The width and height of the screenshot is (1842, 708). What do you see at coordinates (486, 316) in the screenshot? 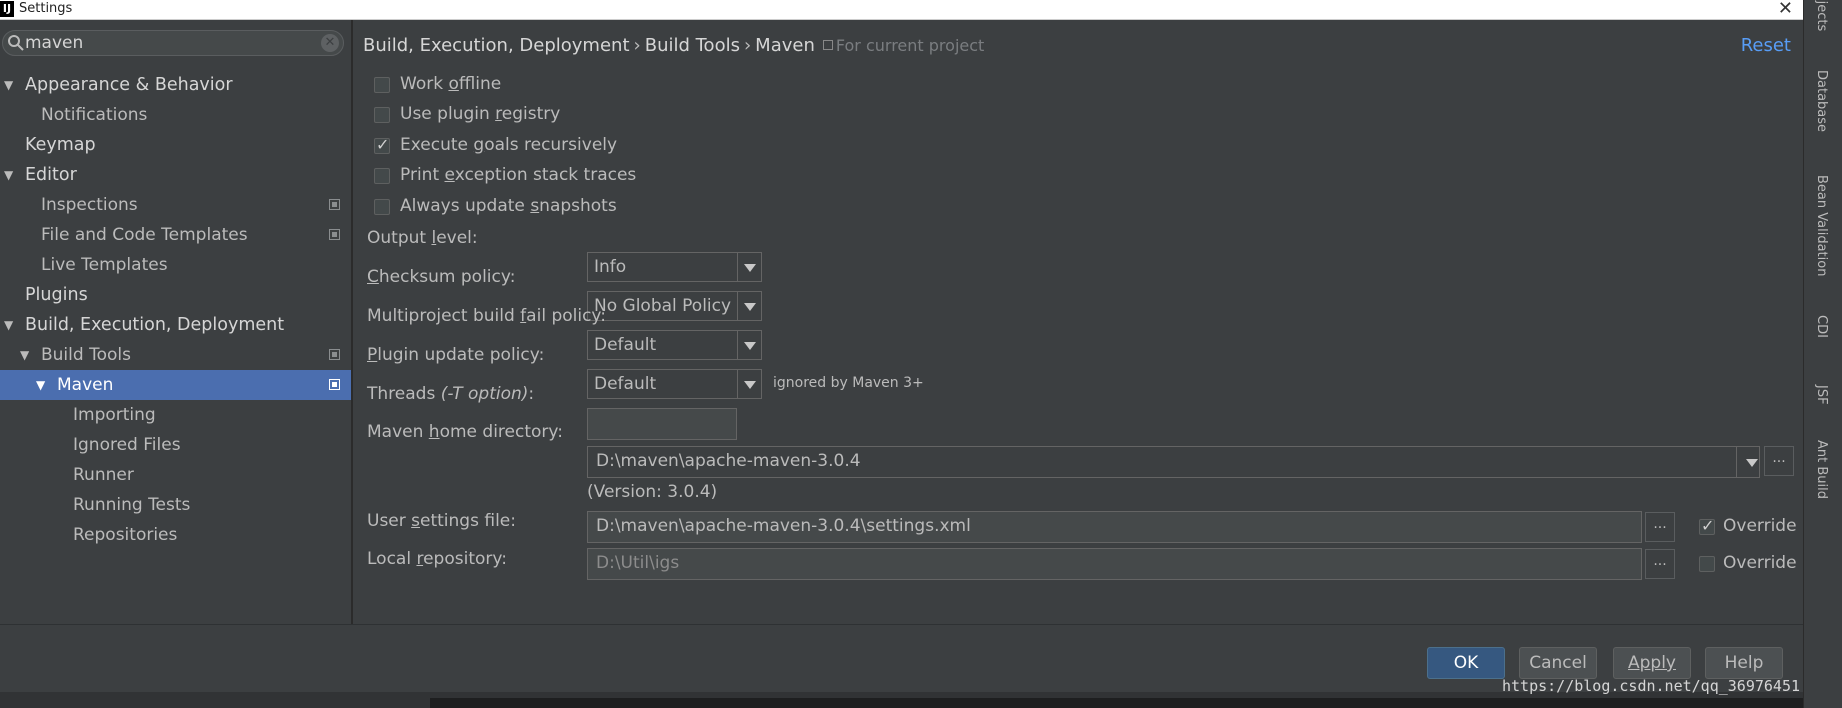
I see `multiproject-fail-policy-label: Multiproject build fail policy:` at bounding box center [486, 316].